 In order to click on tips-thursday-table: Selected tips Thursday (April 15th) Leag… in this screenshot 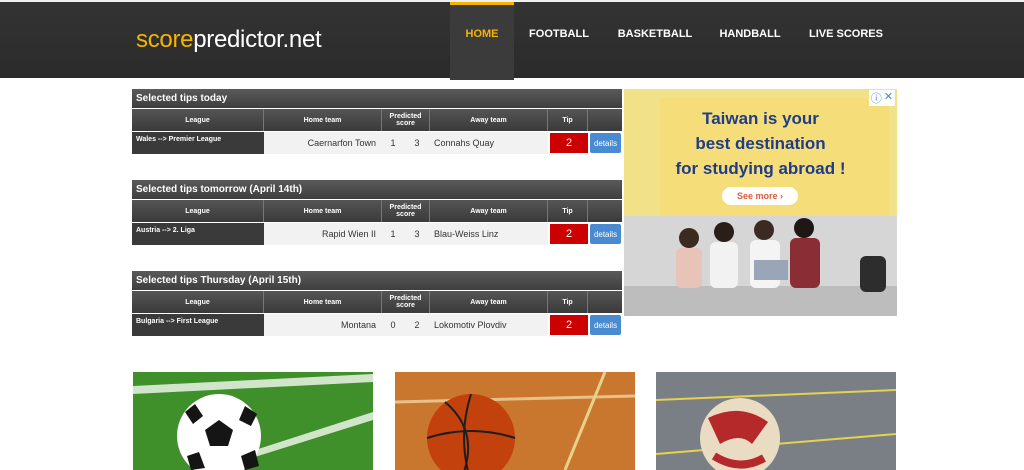, I will do `click(377, 303)`.